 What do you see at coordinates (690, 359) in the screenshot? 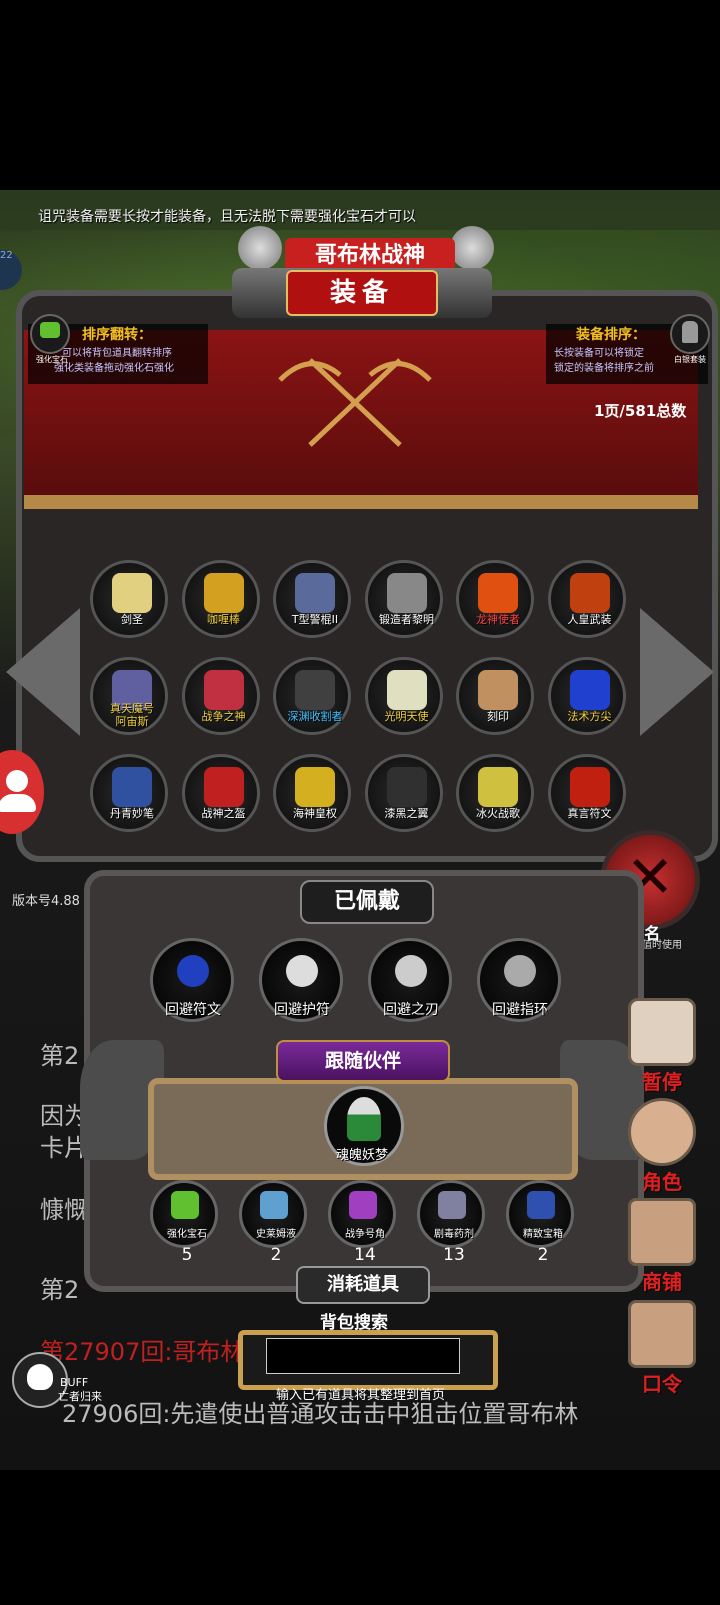
I see `silver-set-corner-label: 白银套装` at bounding box center [690, 359].